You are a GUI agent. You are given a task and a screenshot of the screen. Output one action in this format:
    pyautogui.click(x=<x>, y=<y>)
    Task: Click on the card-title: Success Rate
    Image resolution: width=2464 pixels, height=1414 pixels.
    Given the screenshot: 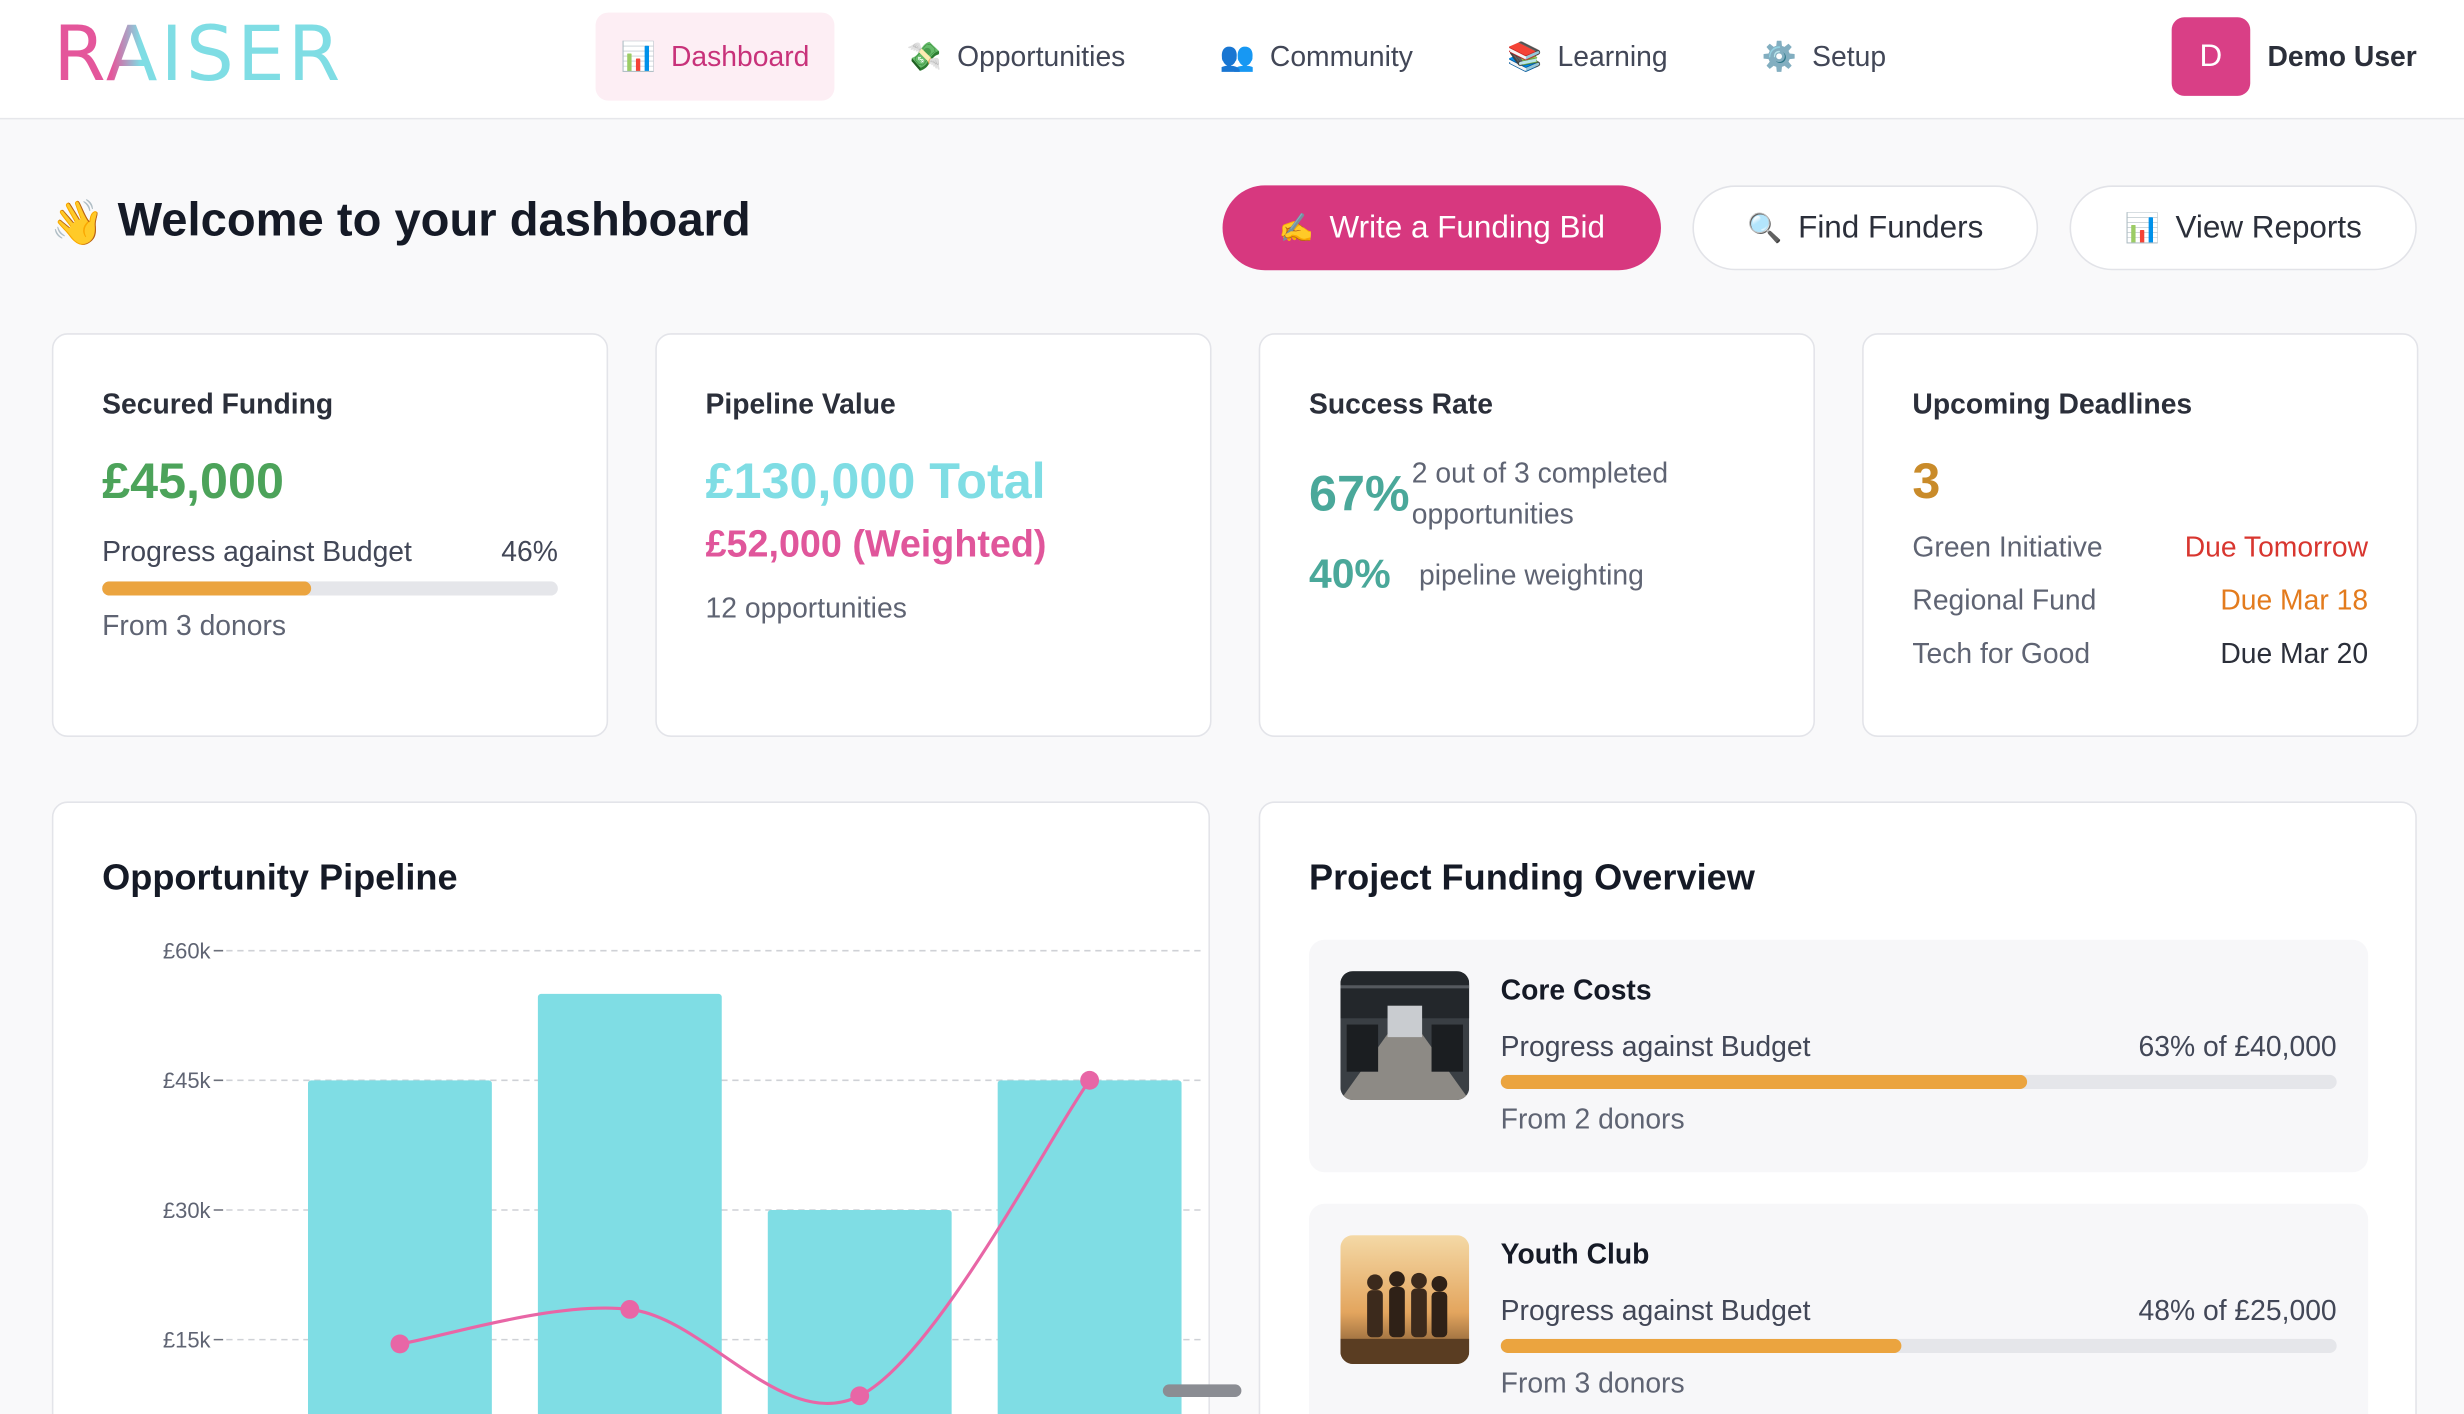 What is the action you would take?
    pyautogui.click(x=1400, y=404)
    